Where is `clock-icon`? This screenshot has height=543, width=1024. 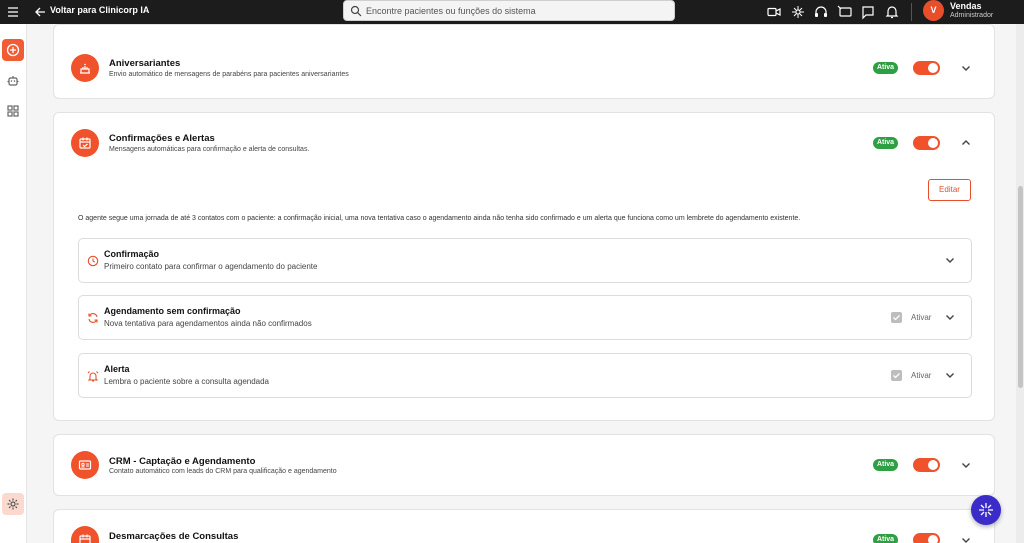 clock-icon is located at coordinates (93, 261).